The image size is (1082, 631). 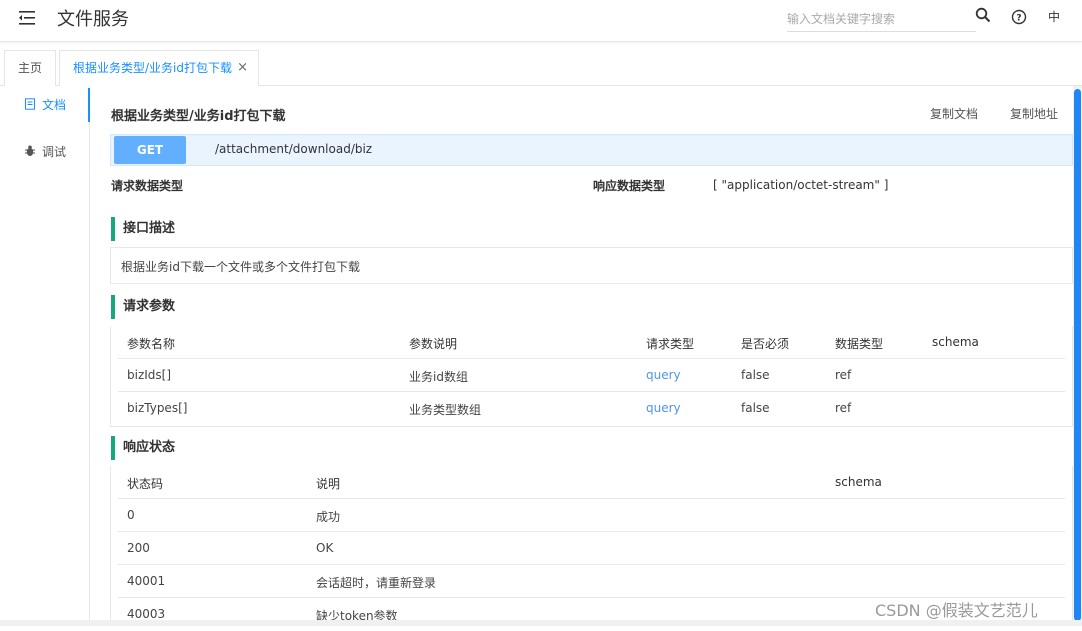 What do you see at coordinates (143, 448) in the screenshot?
I see `section-heading-responses: 响应状态` at bounding box center [143, 448].